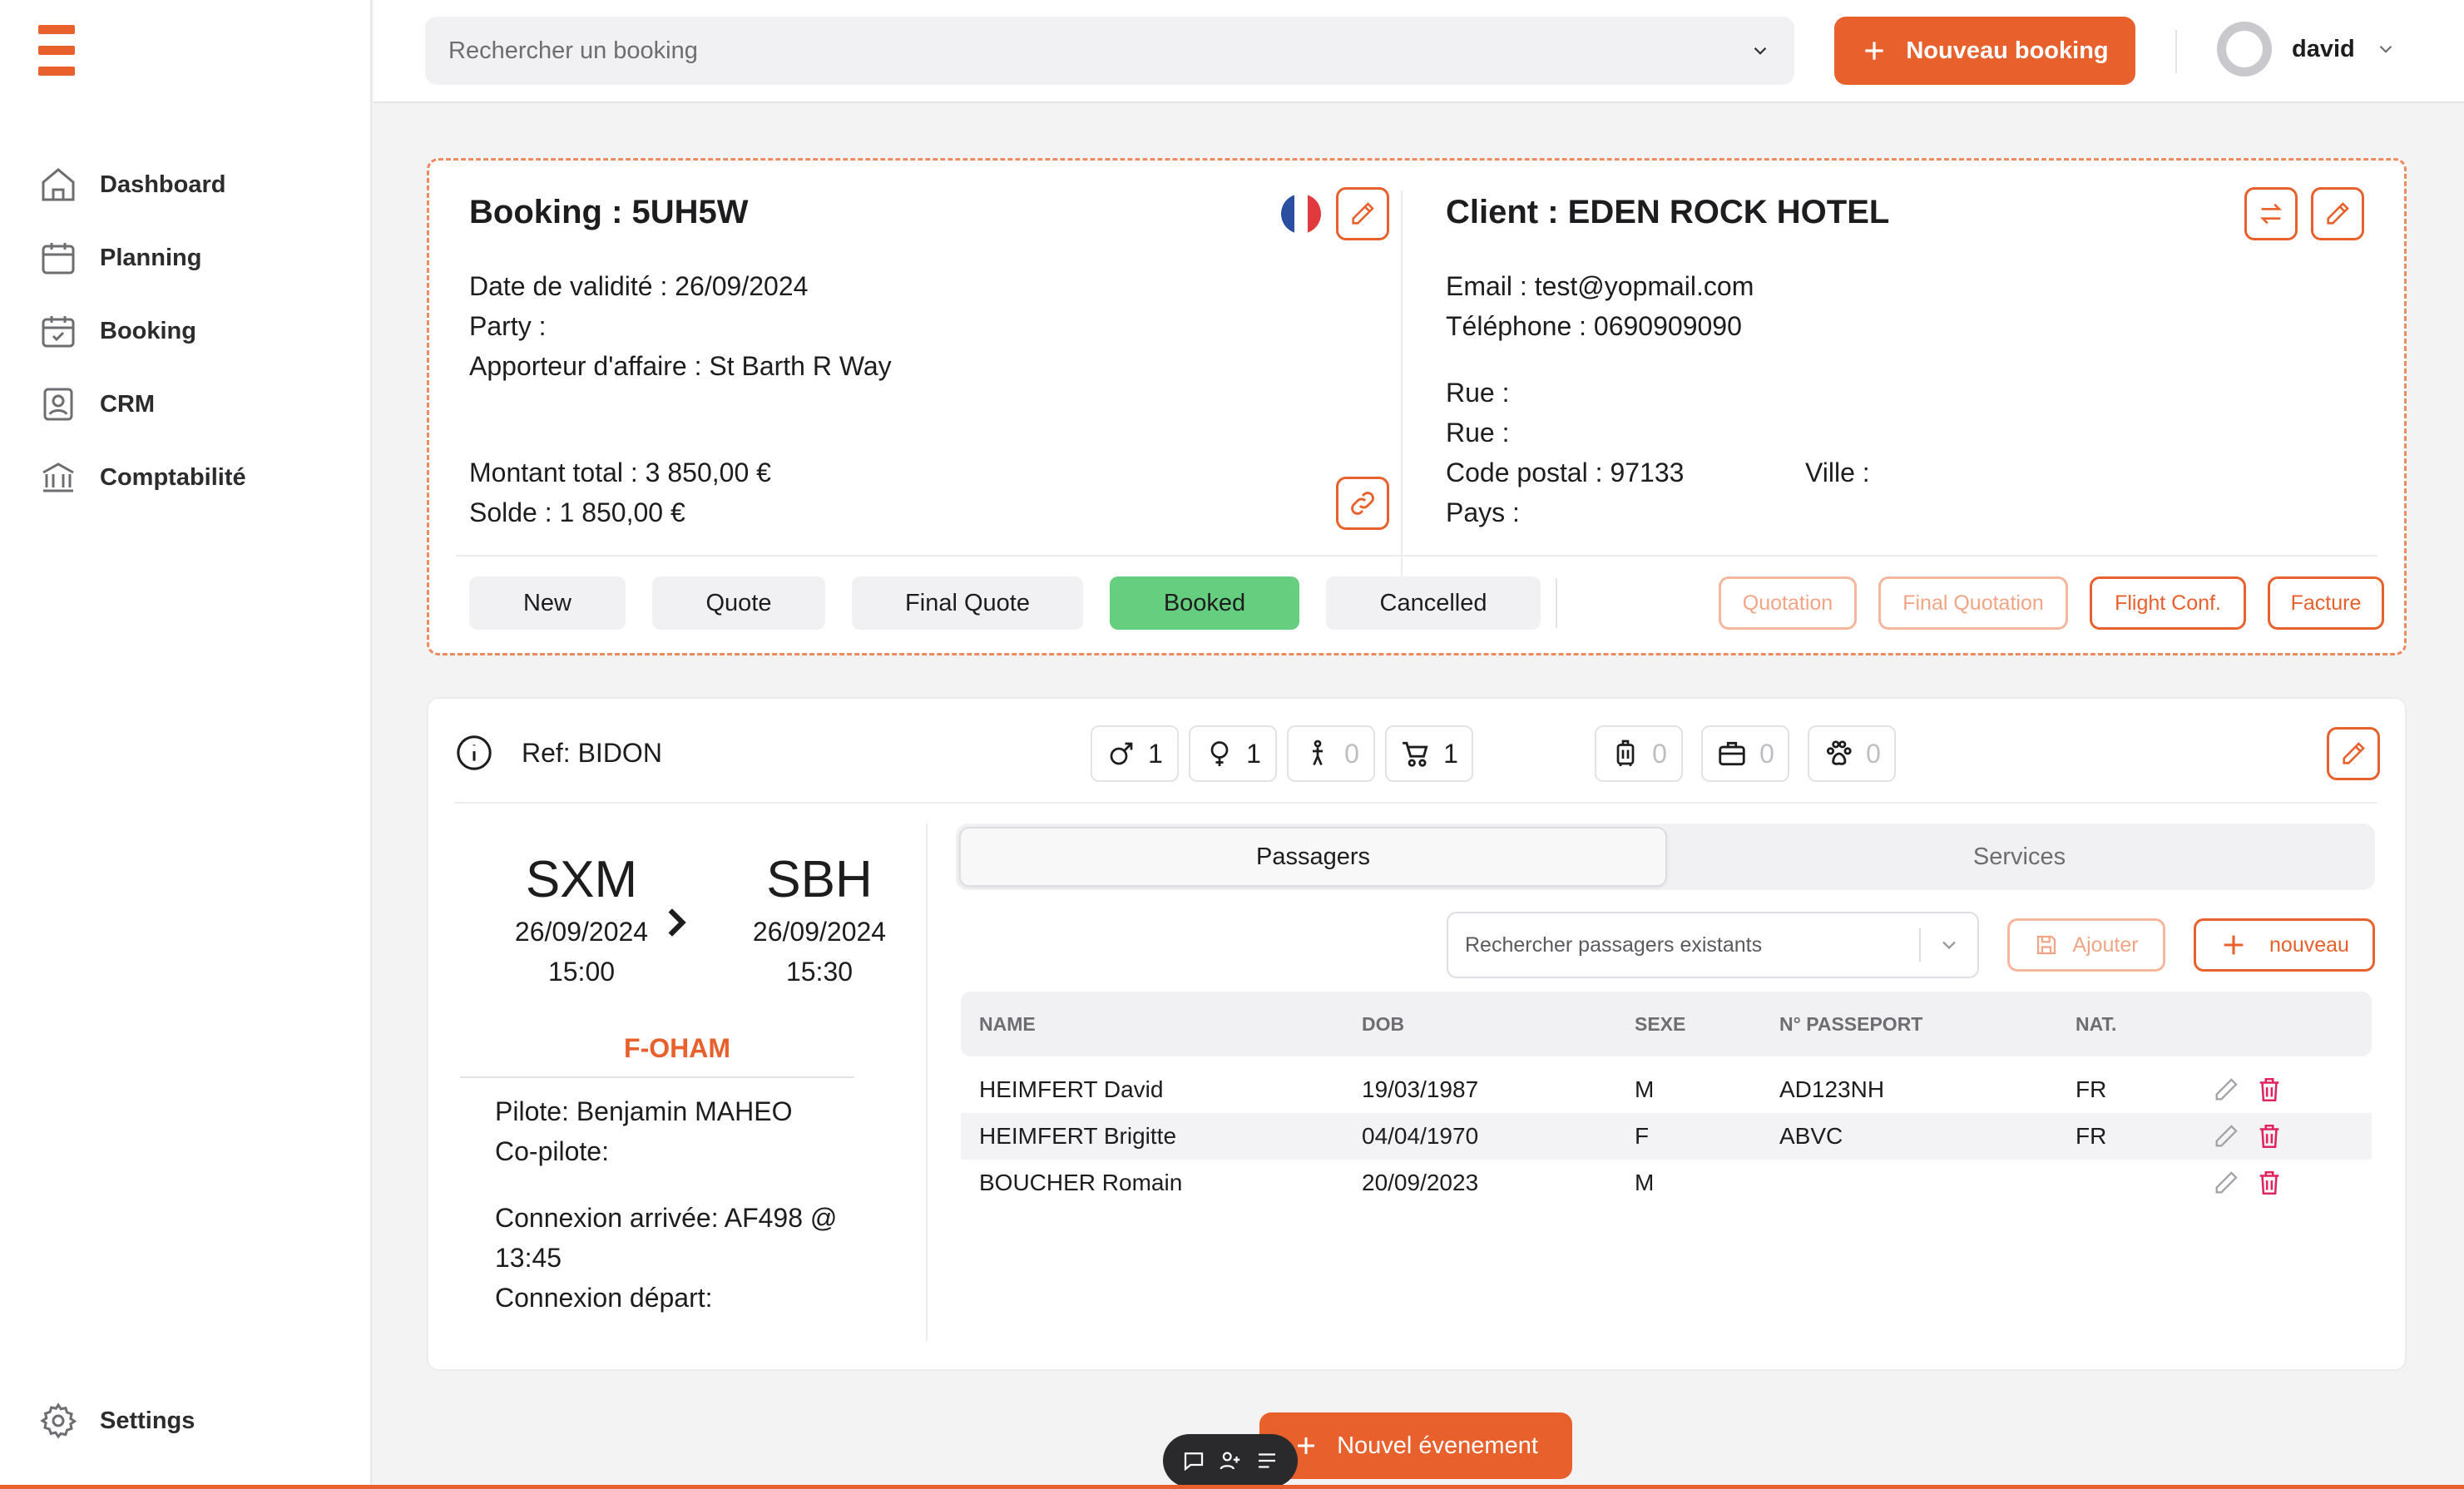 The image size is (2464, 1489). Describe the element at coordinates (1666, 1183) in the screenshot. I see `table-row: BOUCHER Romain 20/09/2023 M` at that location.